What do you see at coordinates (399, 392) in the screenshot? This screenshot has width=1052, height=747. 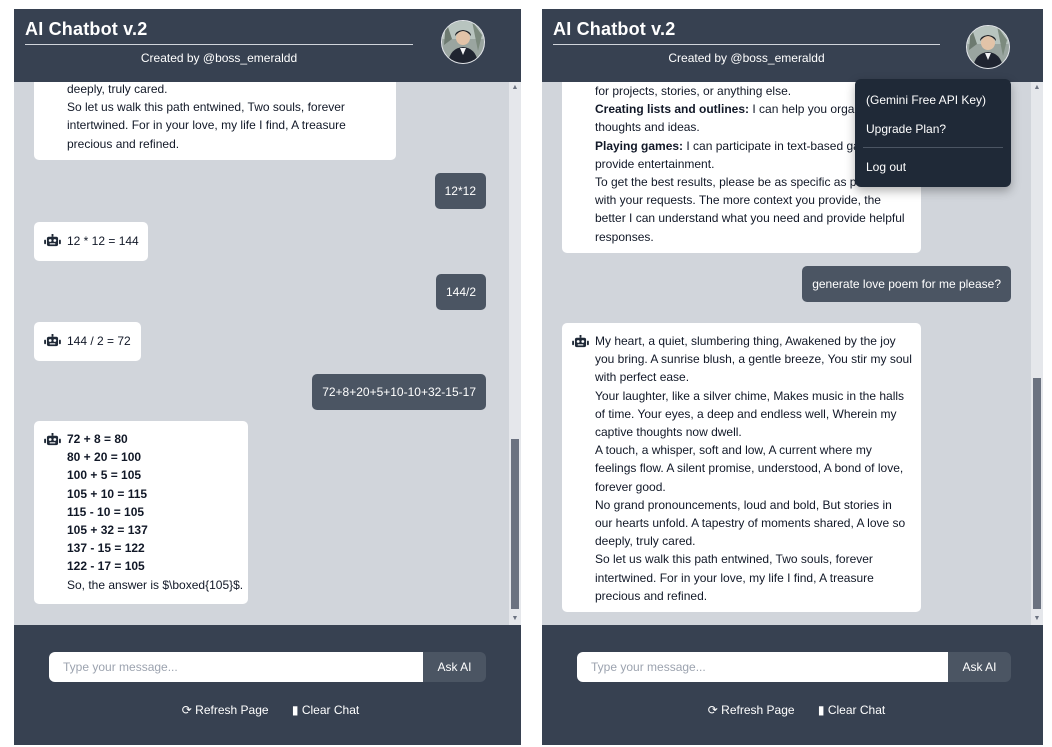 I see `user-message: 72+8+20+5+10-10+32-15-17` at bounding box center [399, 392].